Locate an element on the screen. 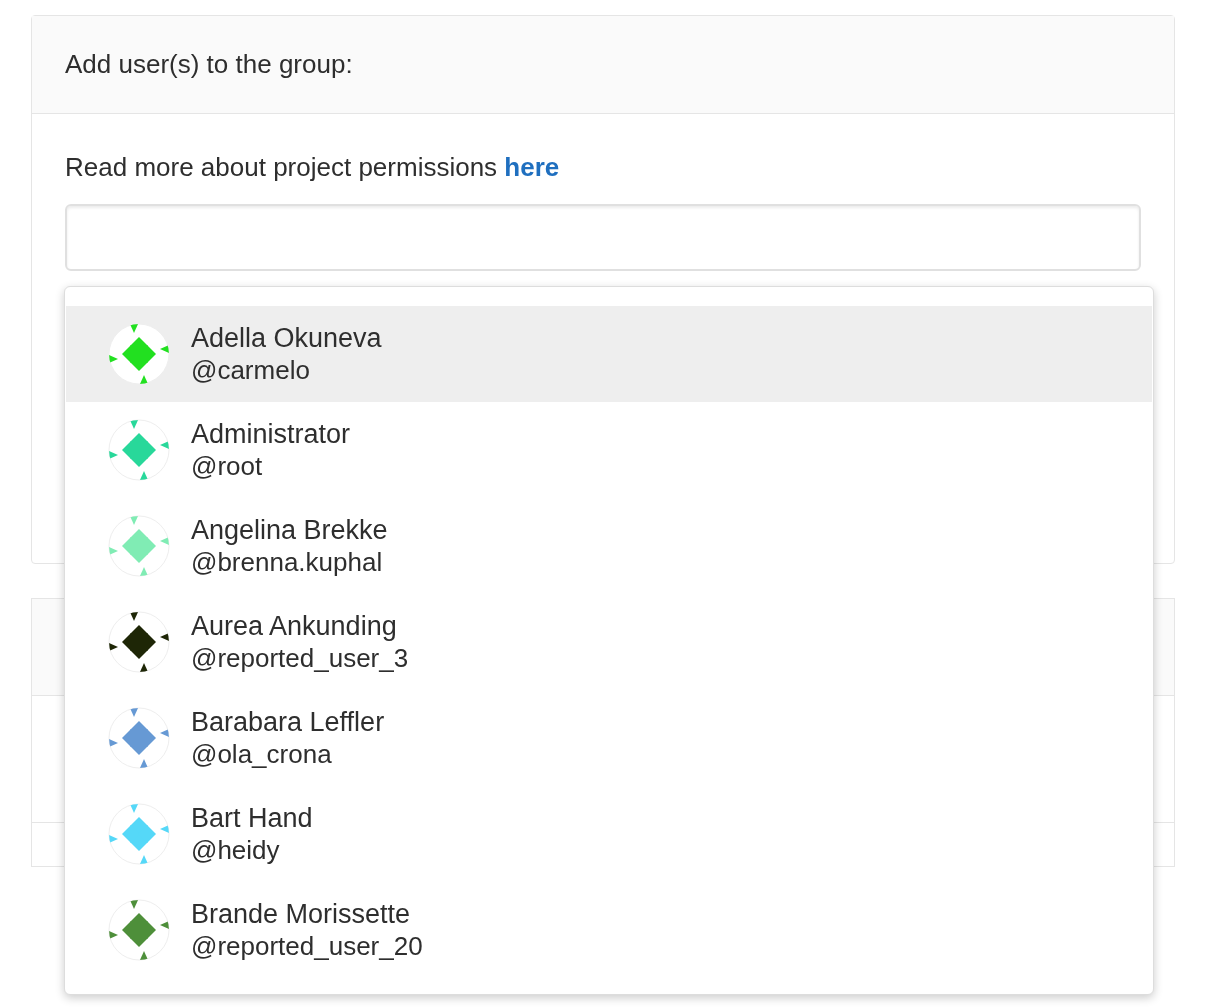 This screenshot has width=1206, height=1008. card-title: Add user(s) to the group: is located at coordinates (209, 64).